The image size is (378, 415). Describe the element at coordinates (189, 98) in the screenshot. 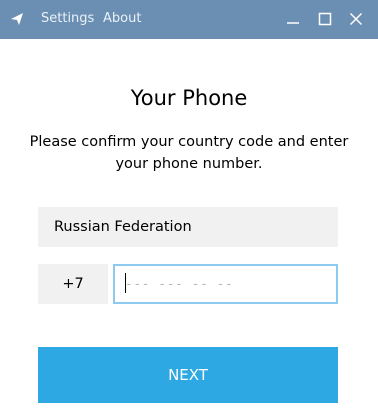

I see `page-title: Your Phone` at that location.